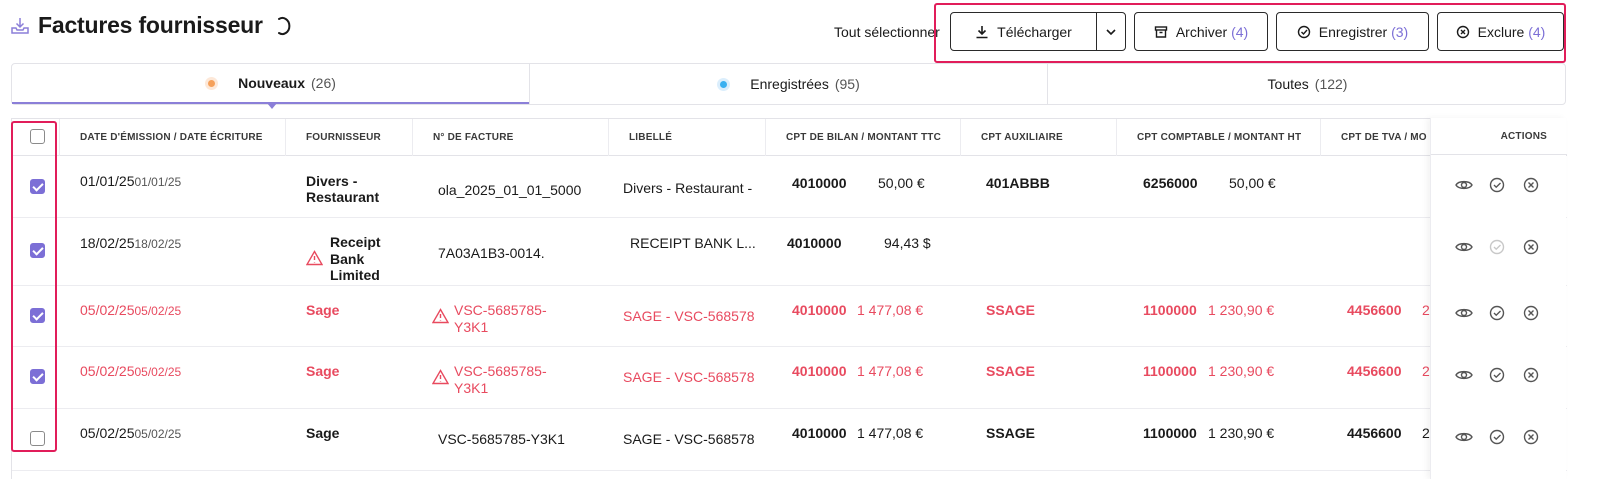  I want to click on column-header-supplier: FOURNISSEUR, so click(349, 137).